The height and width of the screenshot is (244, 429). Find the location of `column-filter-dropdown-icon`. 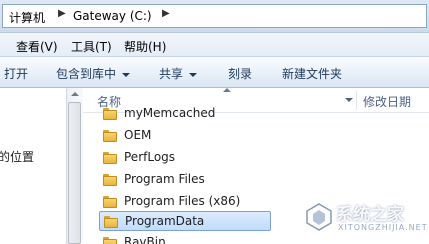

column-filter-dropdown-icon is located at coordinates (349, 100).